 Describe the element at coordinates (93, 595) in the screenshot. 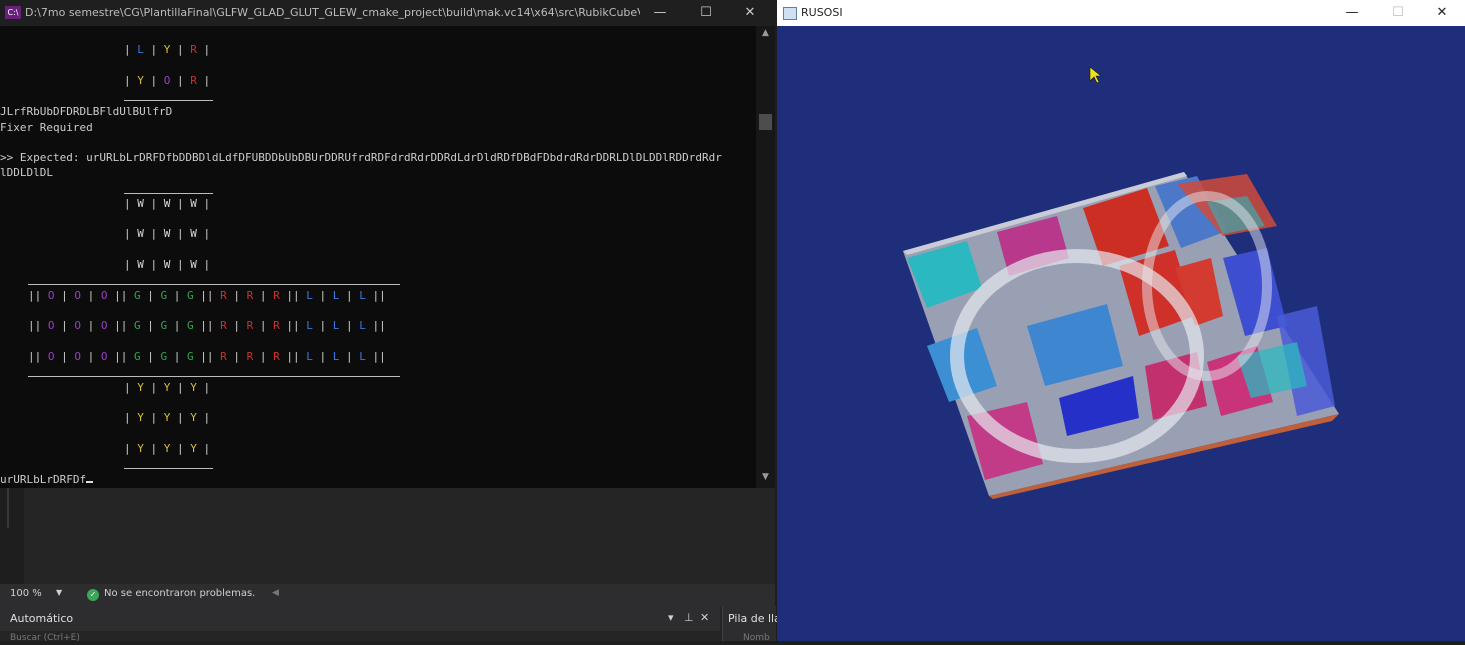

I see `check-icon: ✓` at that location.